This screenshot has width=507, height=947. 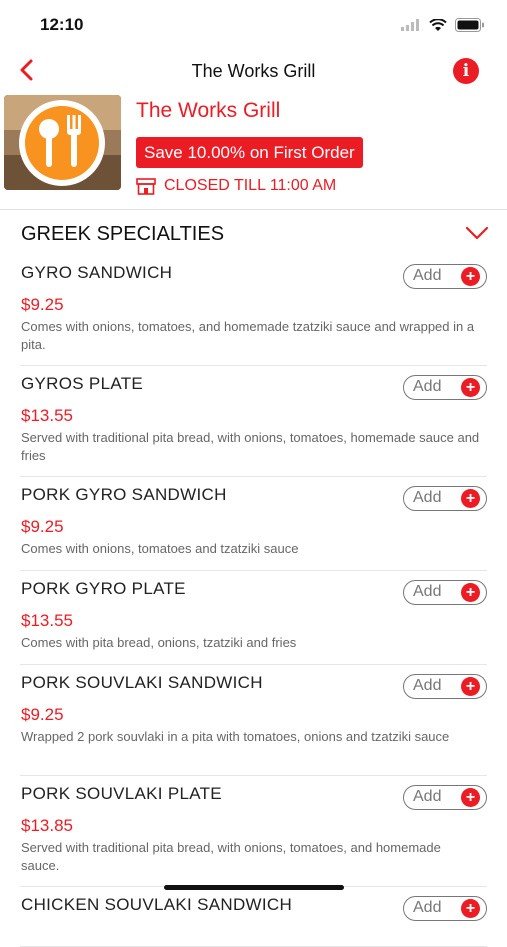 What do you see at coordinates (253, 25) in the screenshot?
I see `status-bar: 12:10` at bounding box center [253, 25].